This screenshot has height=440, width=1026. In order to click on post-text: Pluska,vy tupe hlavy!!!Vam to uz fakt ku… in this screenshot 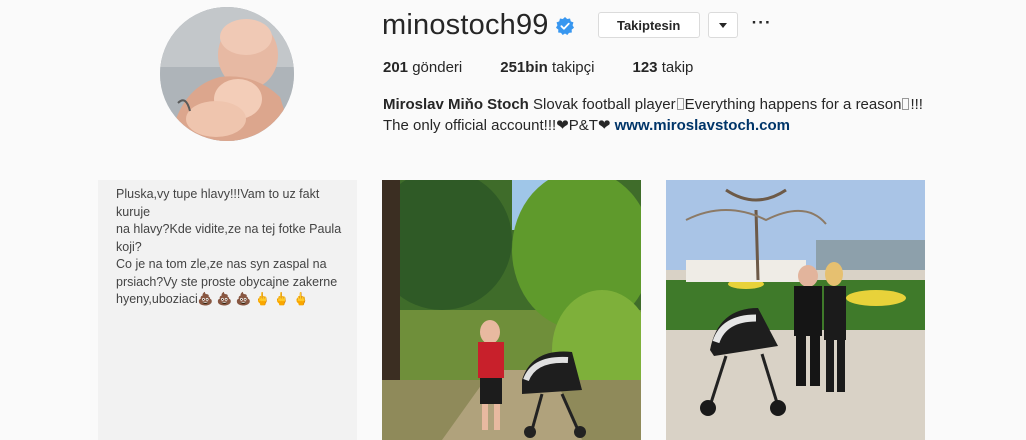, I will do `click(229, 246)`.